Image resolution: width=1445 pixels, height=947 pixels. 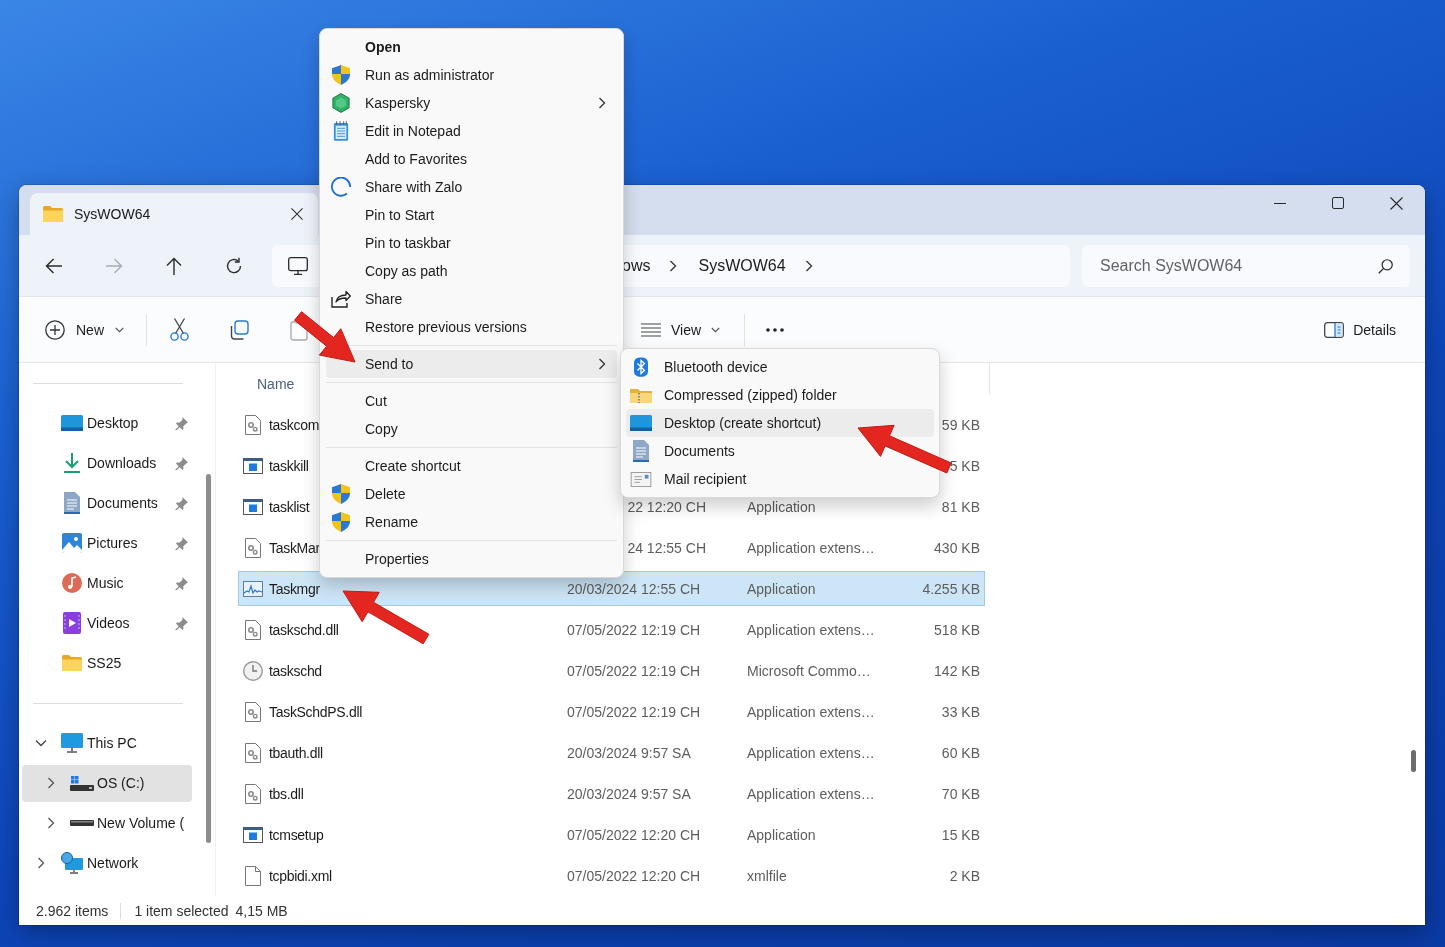 What do you see at coordinates (471, 327) in the screenshot?
I see `menu-item: Restore previous versions` at bounding box center [471, 327].